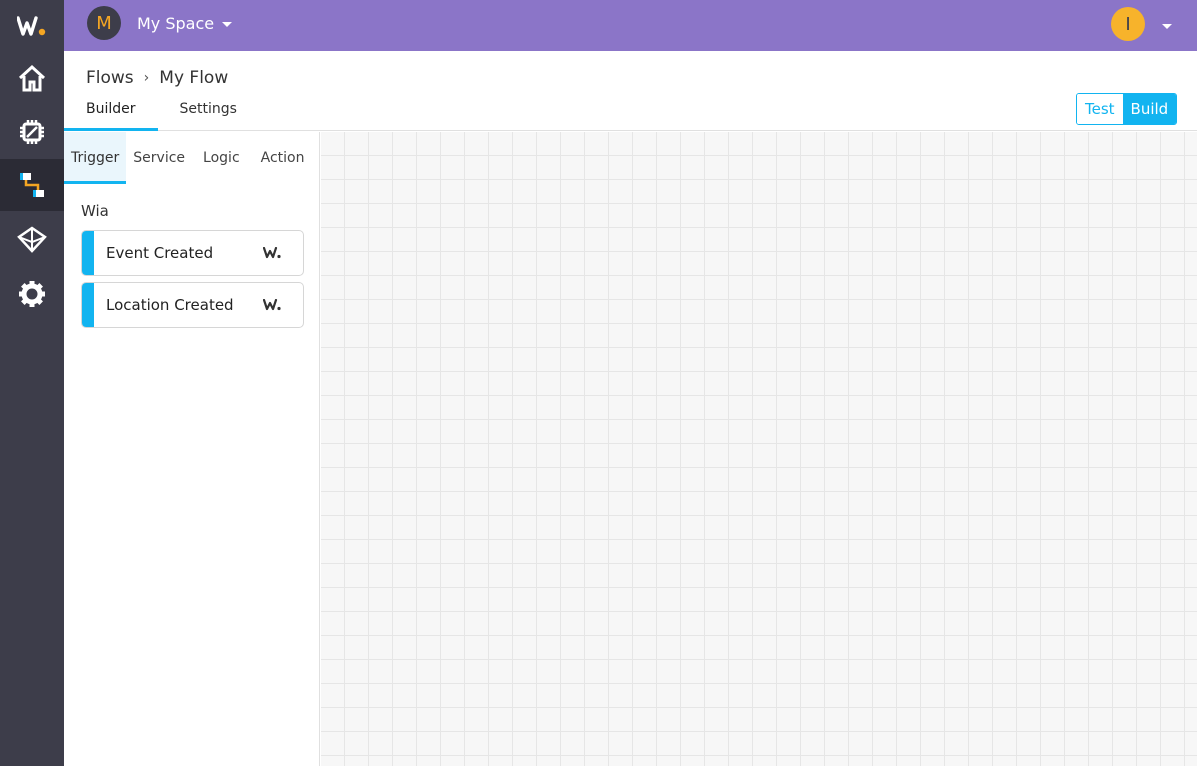  I want to click on space-initial: M, so click(104, 23).